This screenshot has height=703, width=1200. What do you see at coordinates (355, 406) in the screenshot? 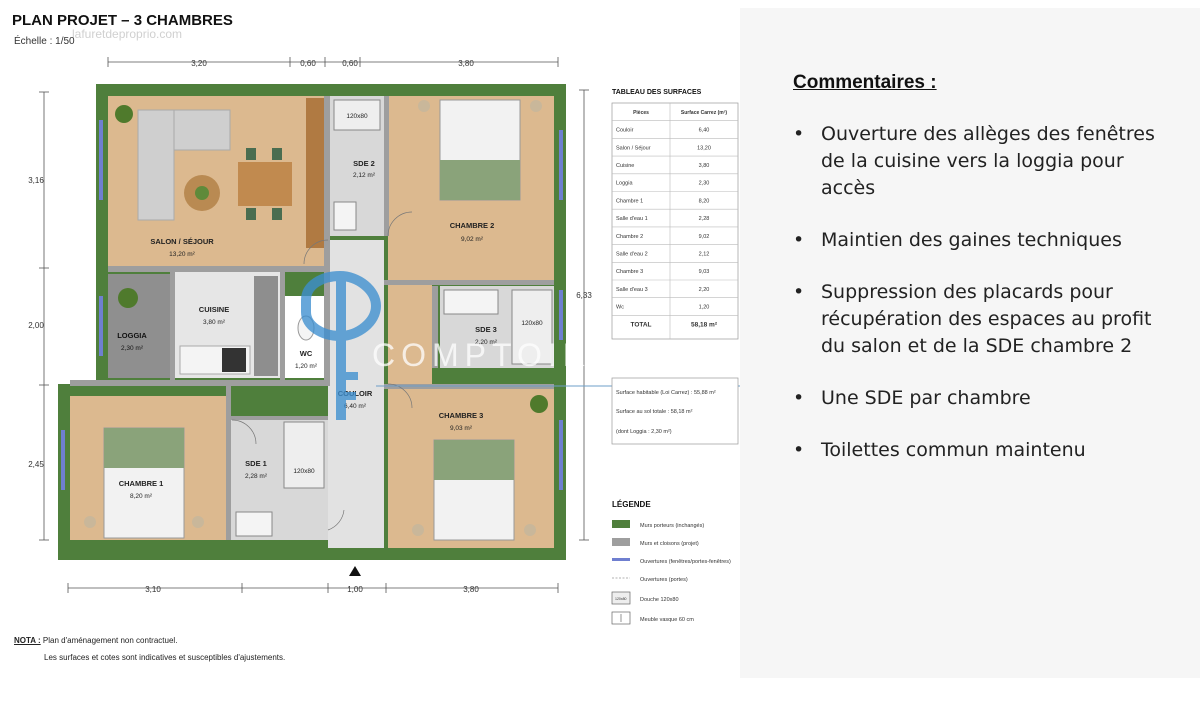
I see `couloir-area: 6,40 m²` at bounding box center [355, 406].